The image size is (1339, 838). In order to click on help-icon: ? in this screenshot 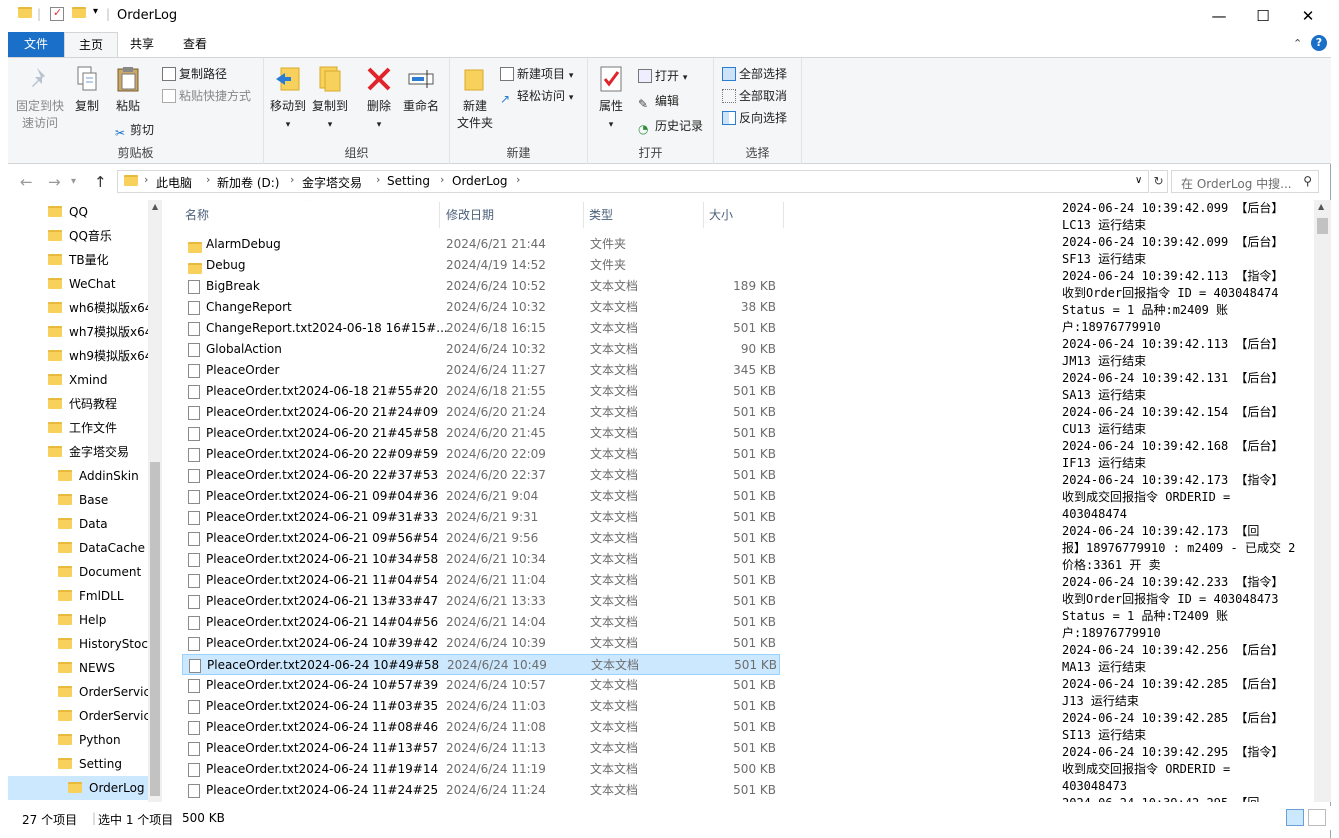, I will do `click(1319, 43)`.